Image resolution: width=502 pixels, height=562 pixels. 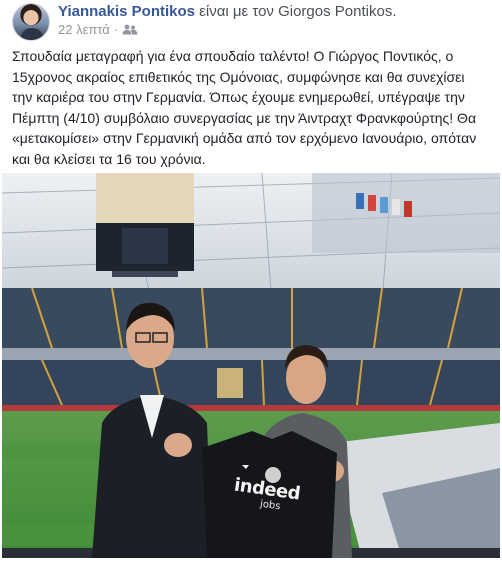 What do you see at coordinates (31, 22) in the screenshot?
I see `author-avatar` at bounding box center [31, 22].